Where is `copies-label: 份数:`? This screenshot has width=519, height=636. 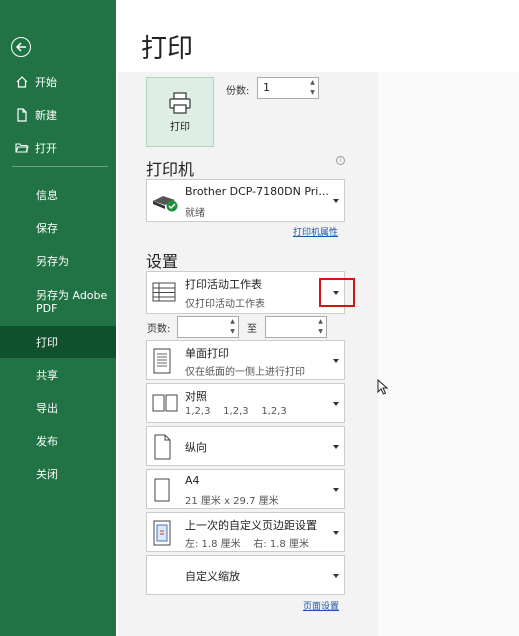
copies-label: 份数: is located at coordinates (238, 91).